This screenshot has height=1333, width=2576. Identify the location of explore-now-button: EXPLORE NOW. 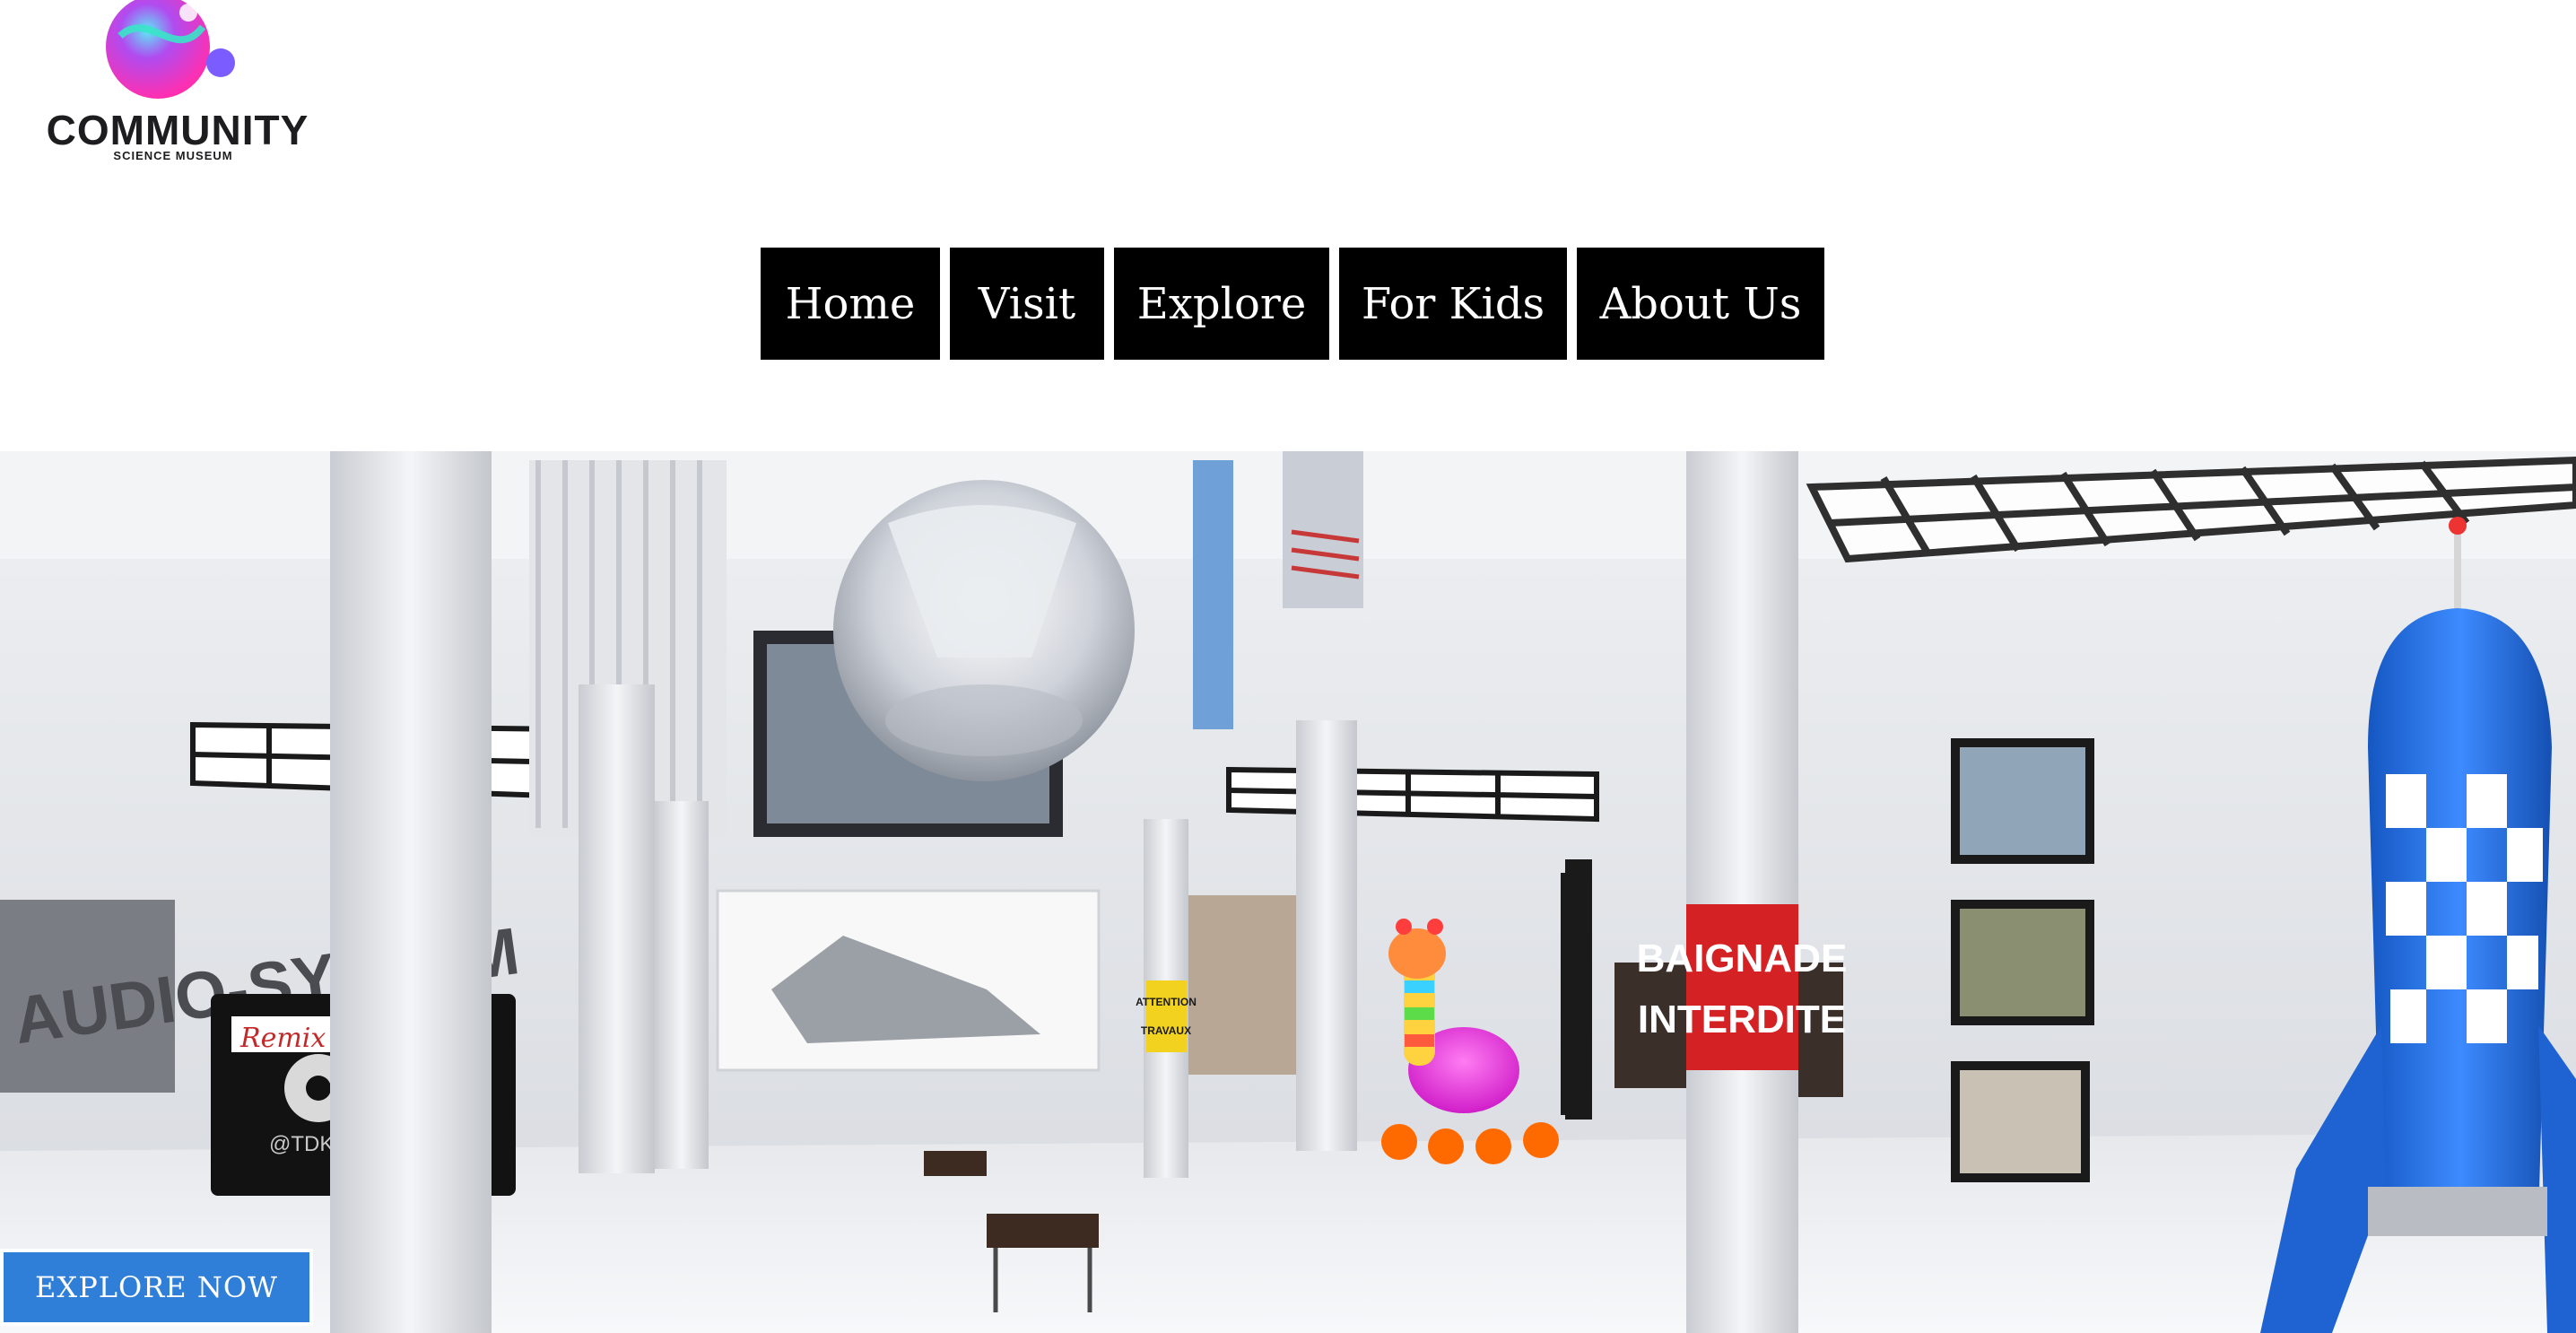
(156, 1287).